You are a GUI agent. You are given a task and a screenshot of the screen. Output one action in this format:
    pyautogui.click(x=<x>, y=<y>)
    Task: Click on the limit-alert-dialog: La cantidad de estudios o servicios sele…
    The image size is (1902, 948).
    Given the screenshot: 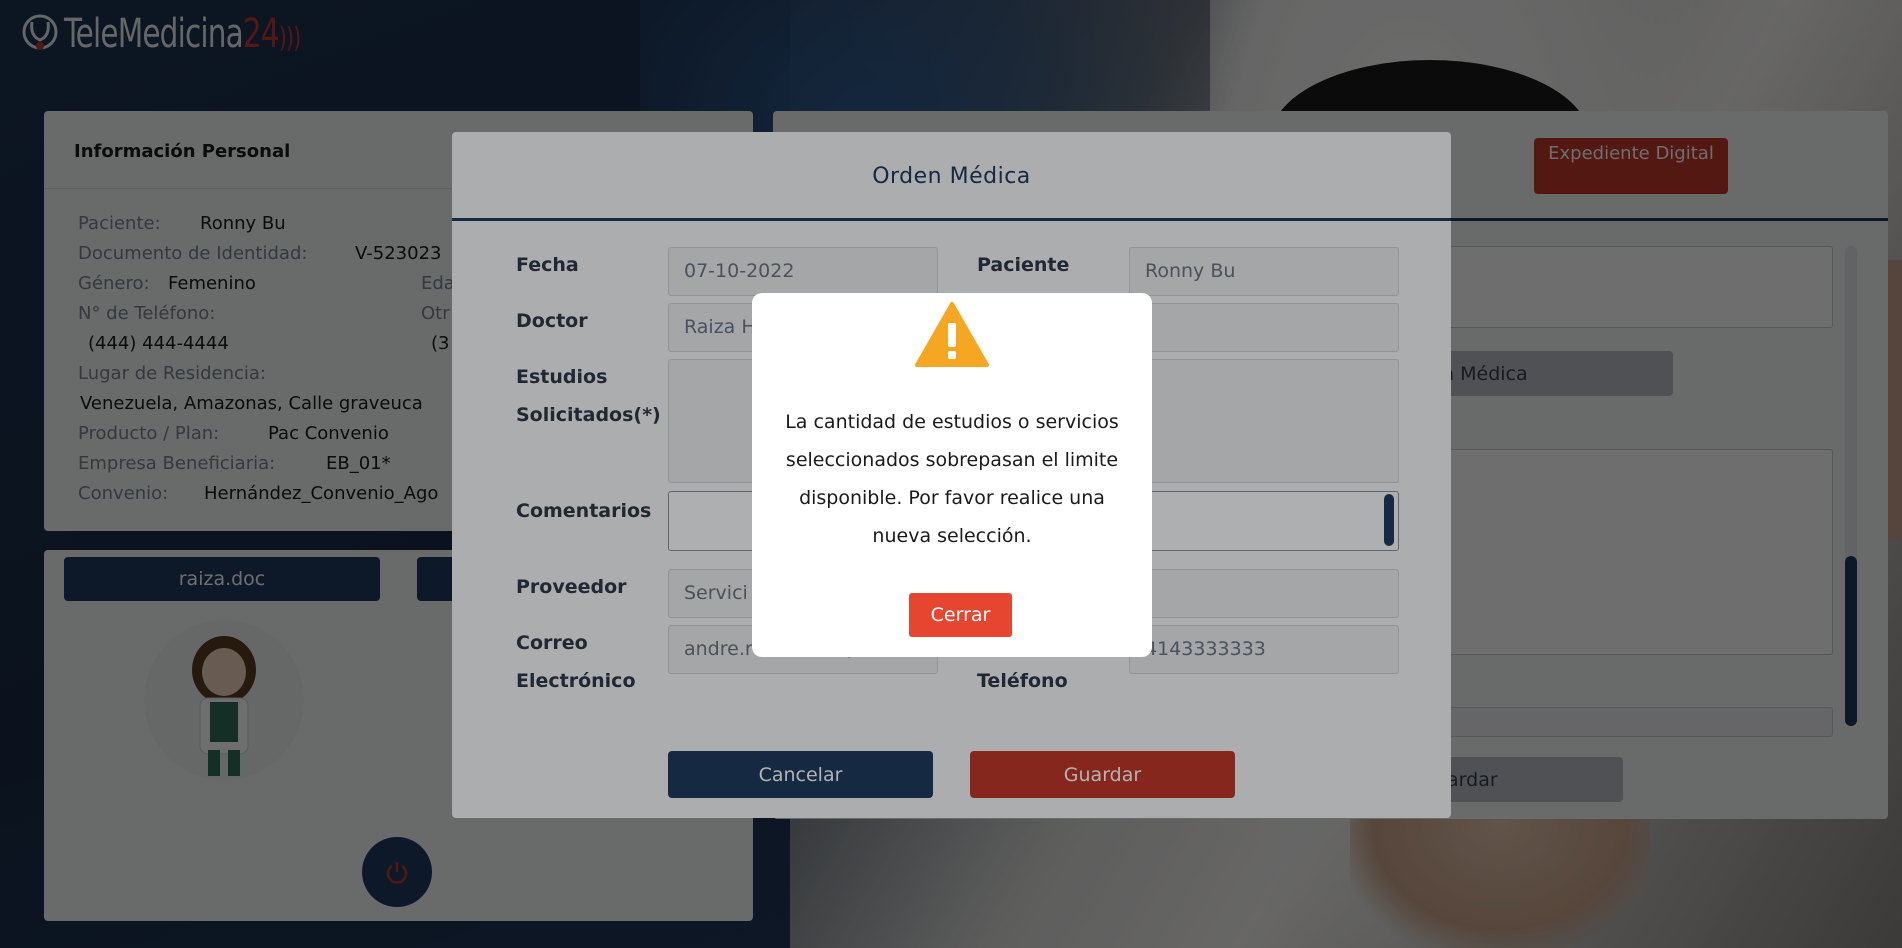 What is the action you would take?
    pyautogui.click(x=952, y=475)
    